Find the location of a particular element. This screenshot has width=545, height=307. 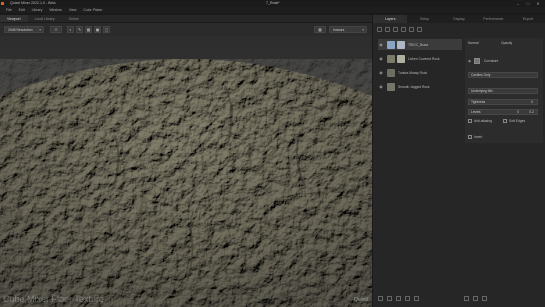

mask-row: ◉ Curvature is located at coordinates (483, 61).